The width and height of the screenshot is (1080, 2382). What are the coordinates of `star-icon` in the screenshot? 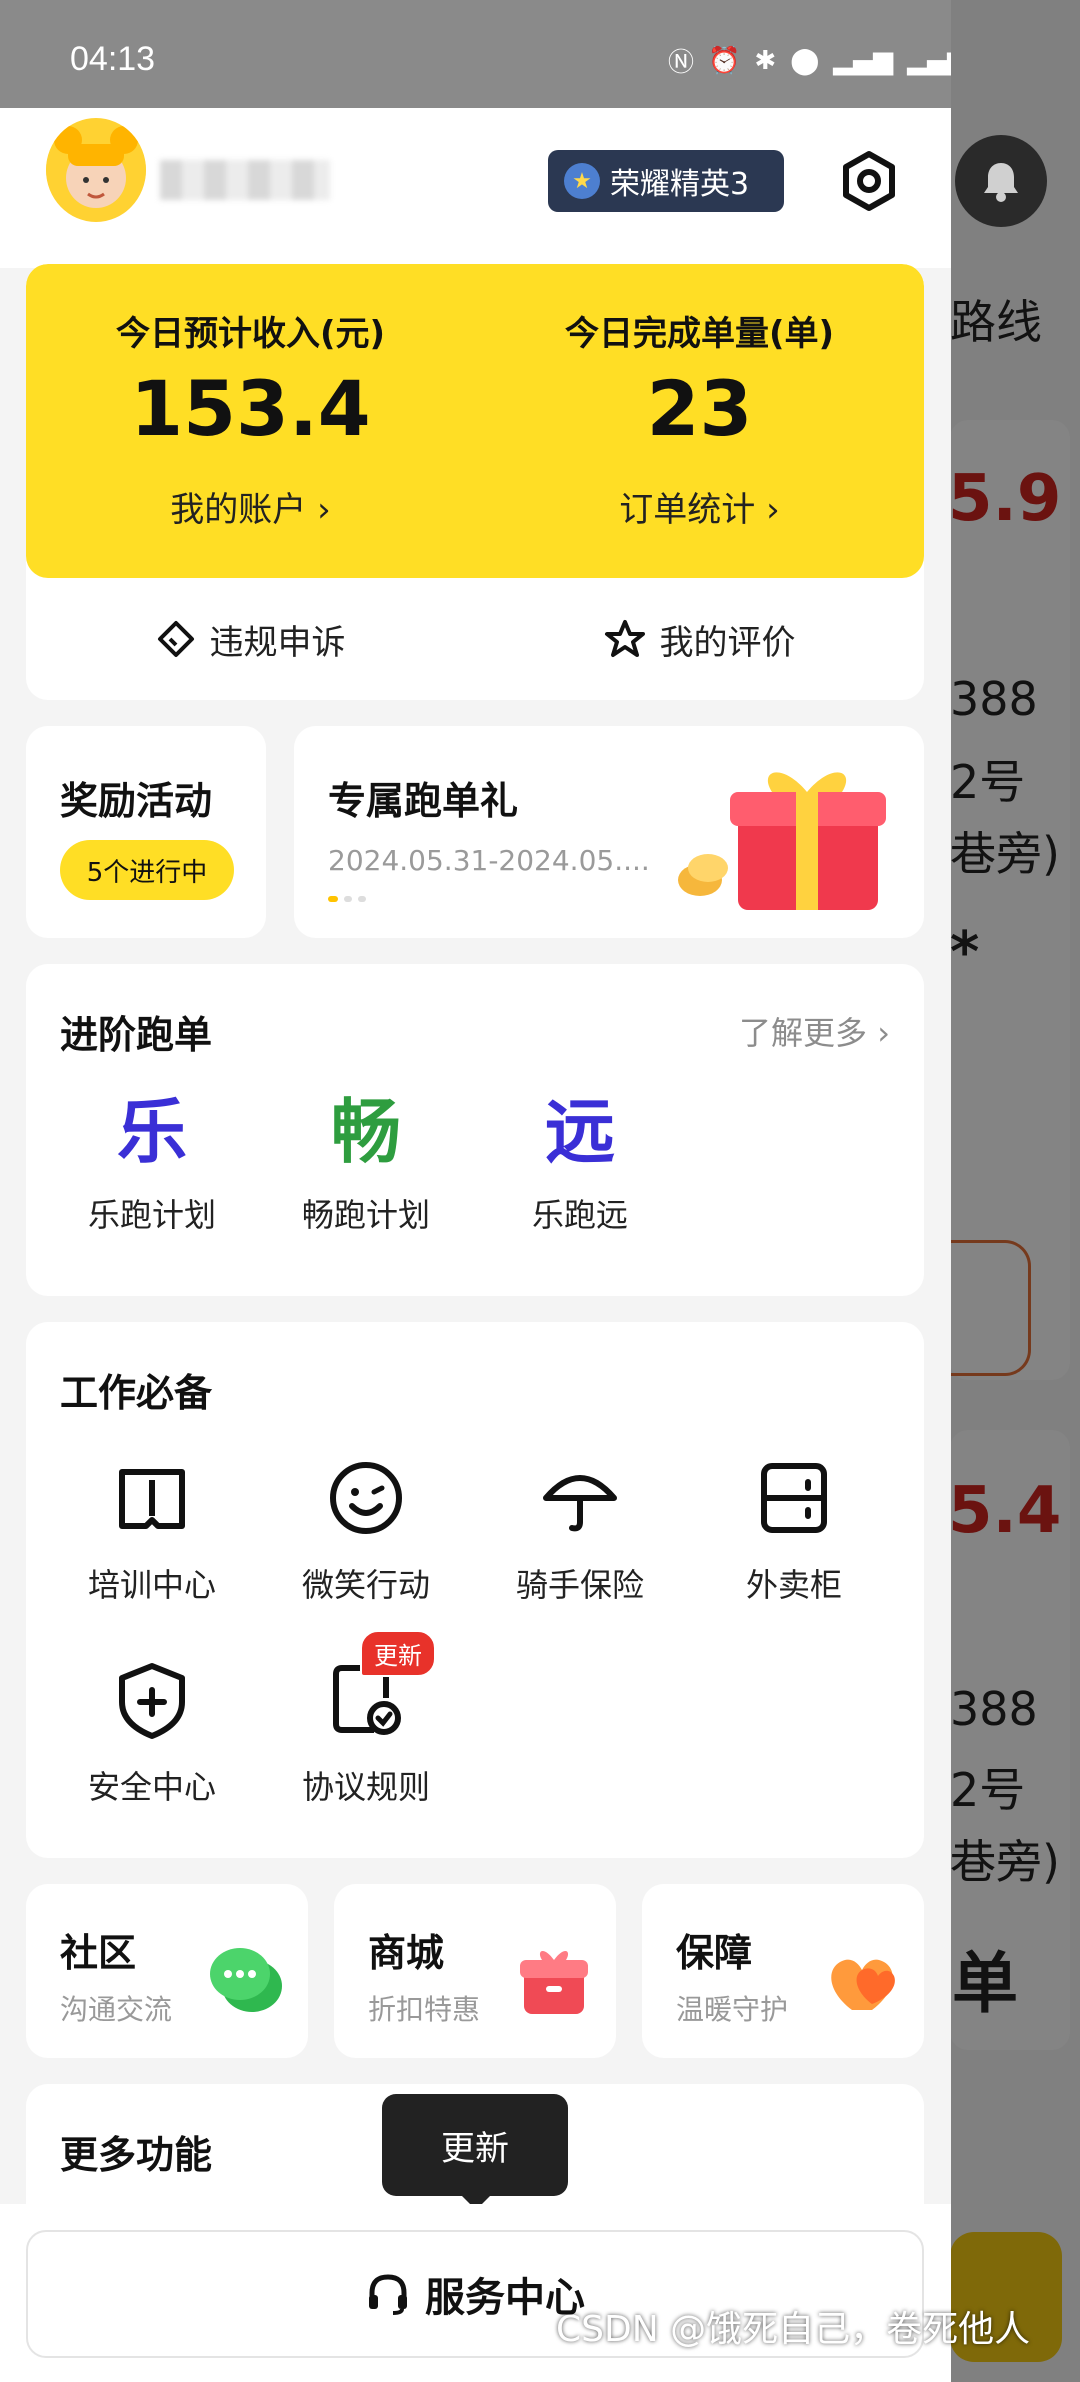 It's located at (624, 638).